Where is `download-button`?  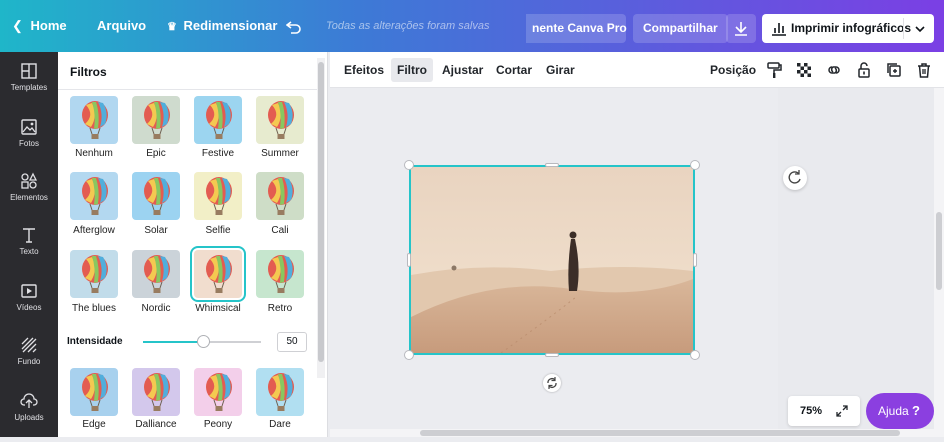
download-button is located at coordinates (741, 28).